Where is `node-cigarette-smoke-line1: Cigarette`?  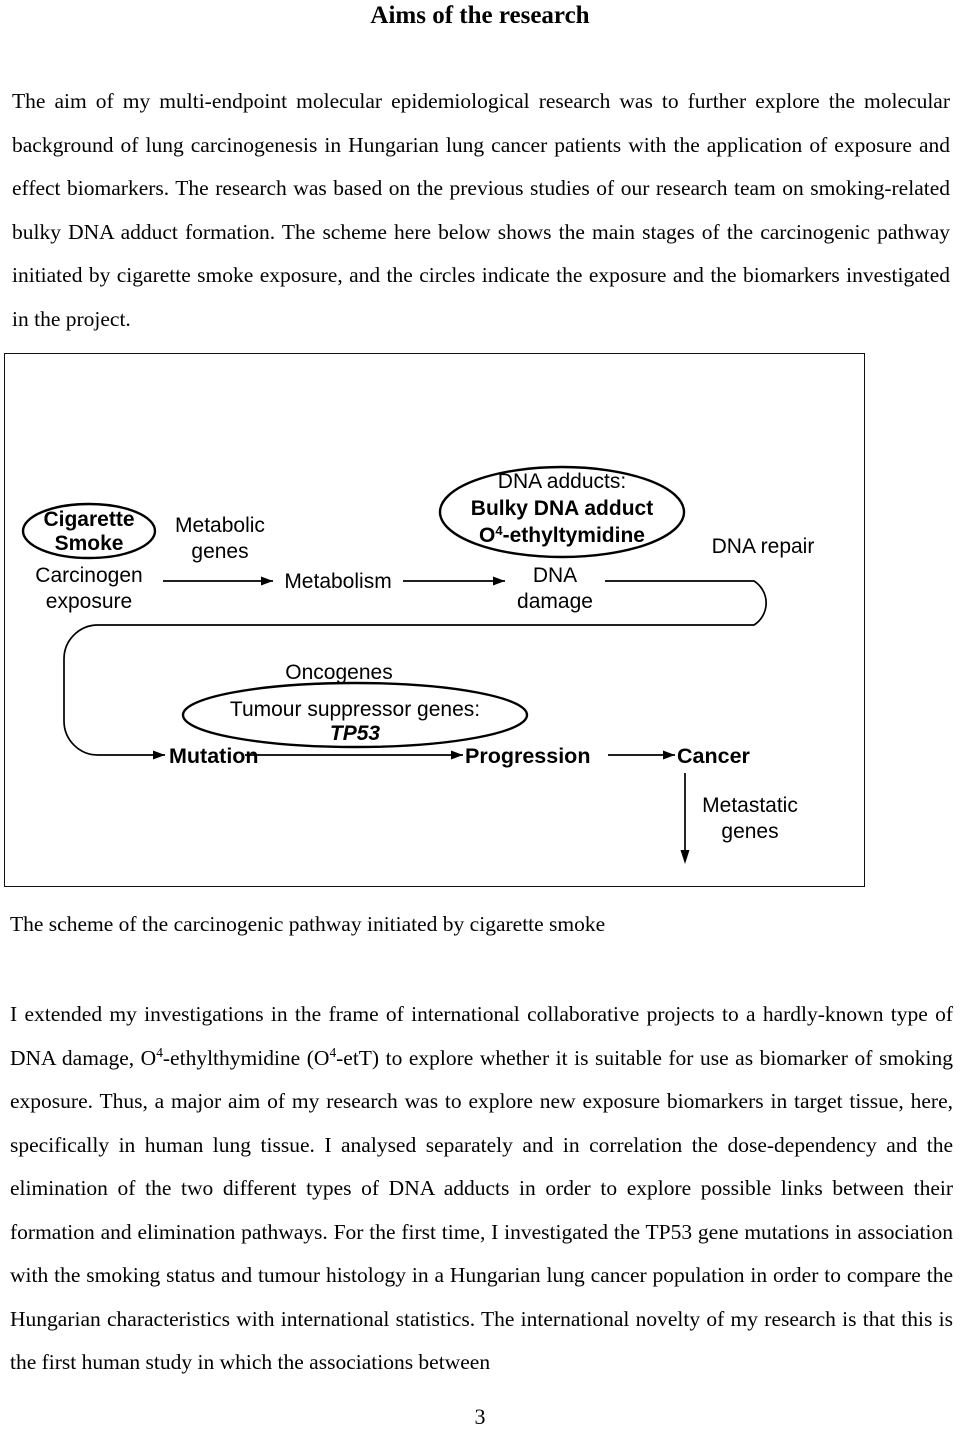 node-cigarette-smoke-line1: Cigarette is located at coordinates (88, 519).